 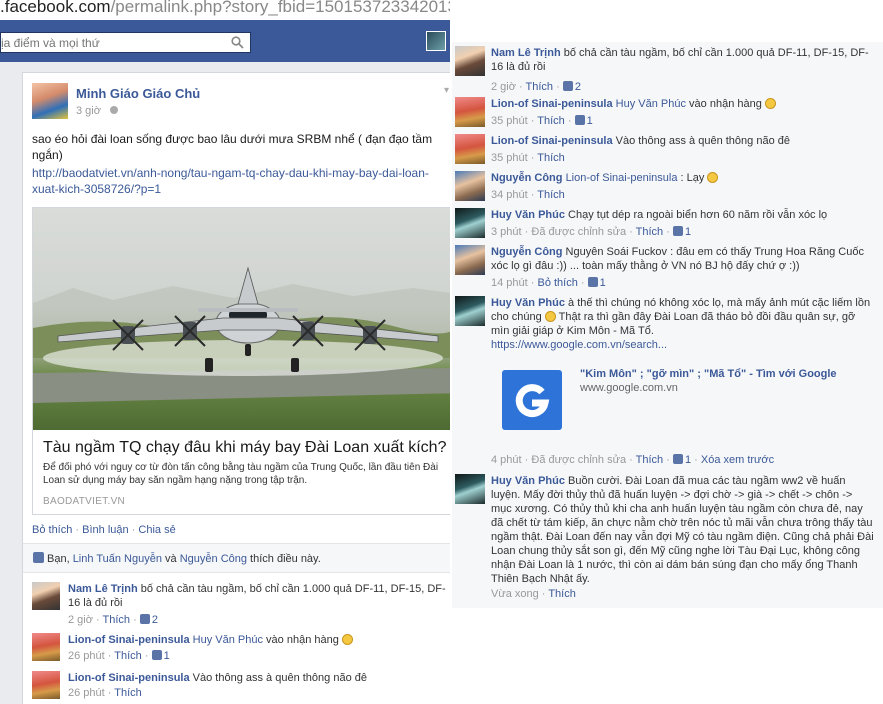 I want to click on chevron-down-icon: ▾, so click(x=446, y=90).